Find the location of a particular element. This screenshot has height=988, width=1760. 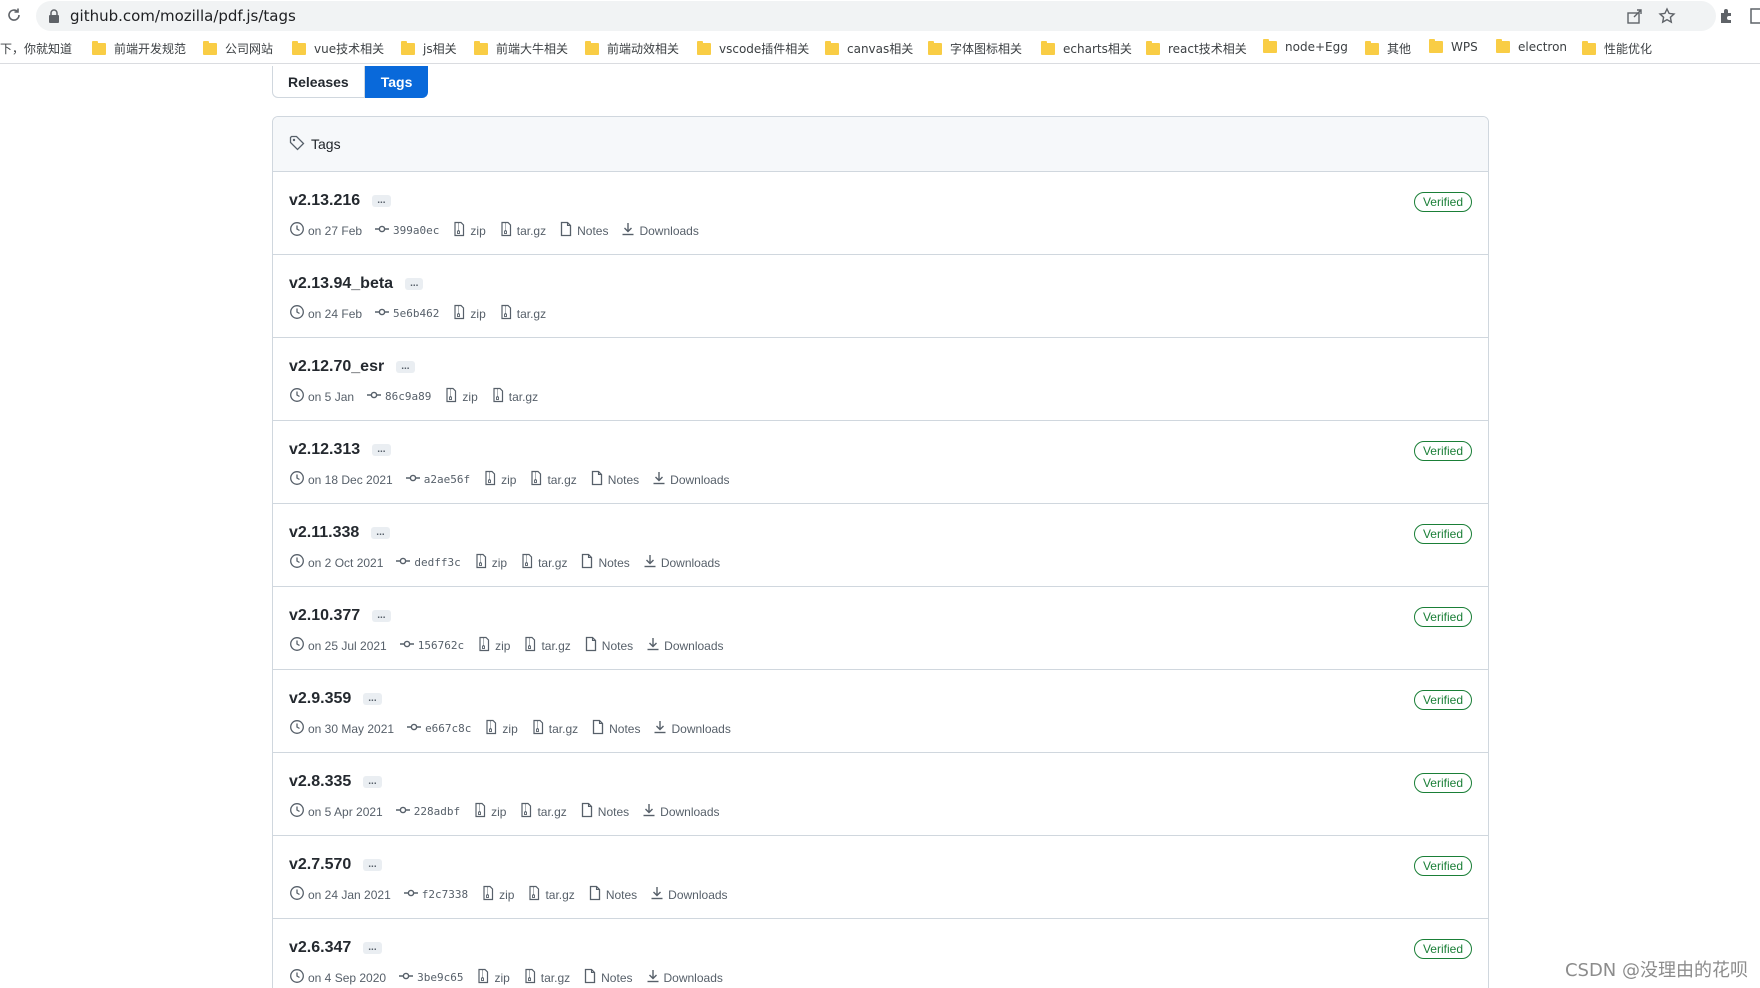

bookmark-item: echarts相关 is located at coordinates (1086, 48).